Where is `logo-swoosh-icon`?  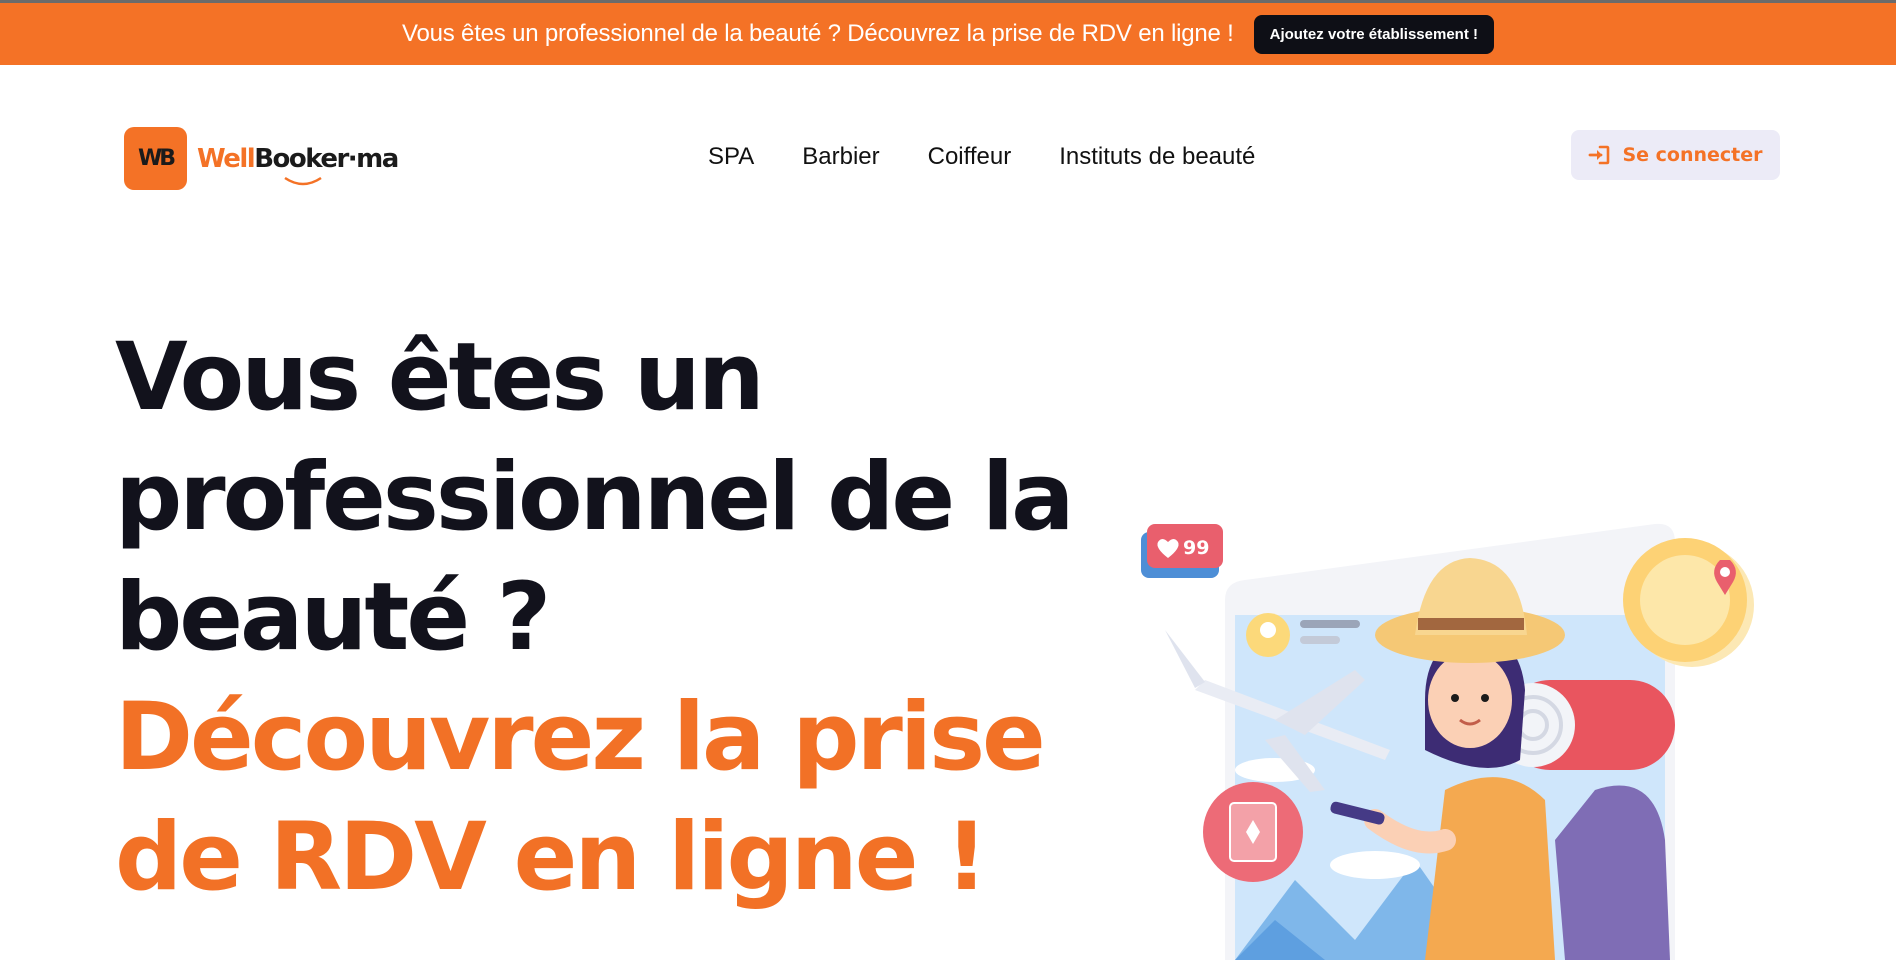 logo-swoosh-icon is located at coordinates (303, 180).